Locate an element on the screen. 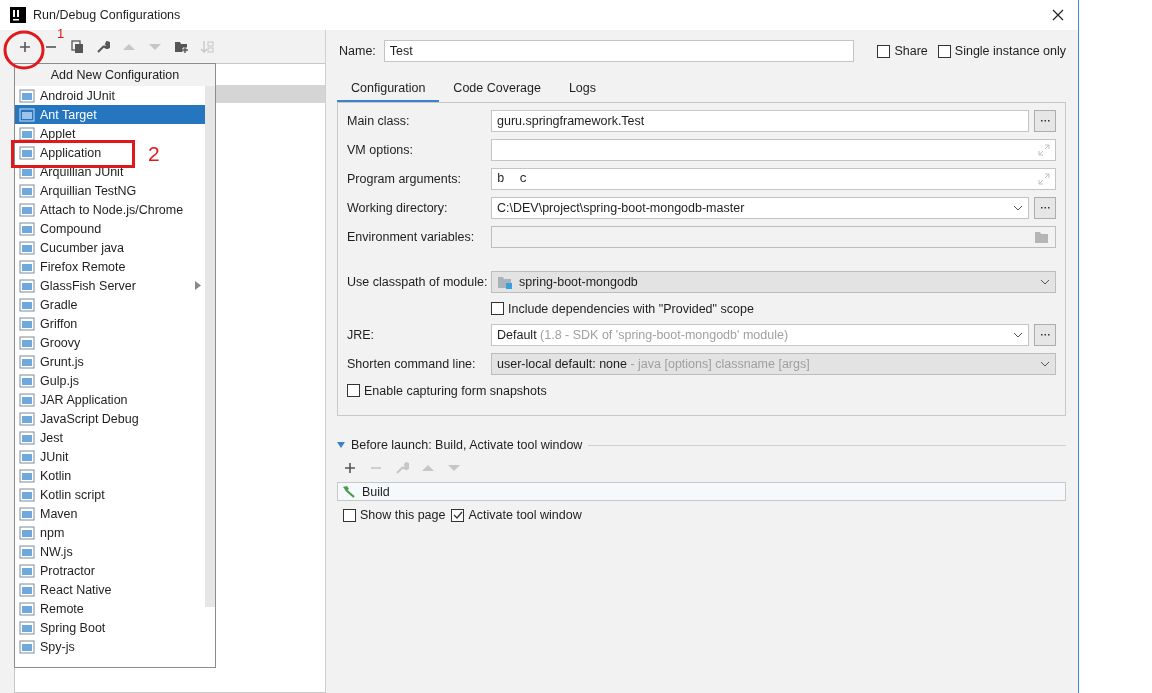 This screenshot has width=1152, height=693. field-label: VM options: is located at coordinates (380, 150).